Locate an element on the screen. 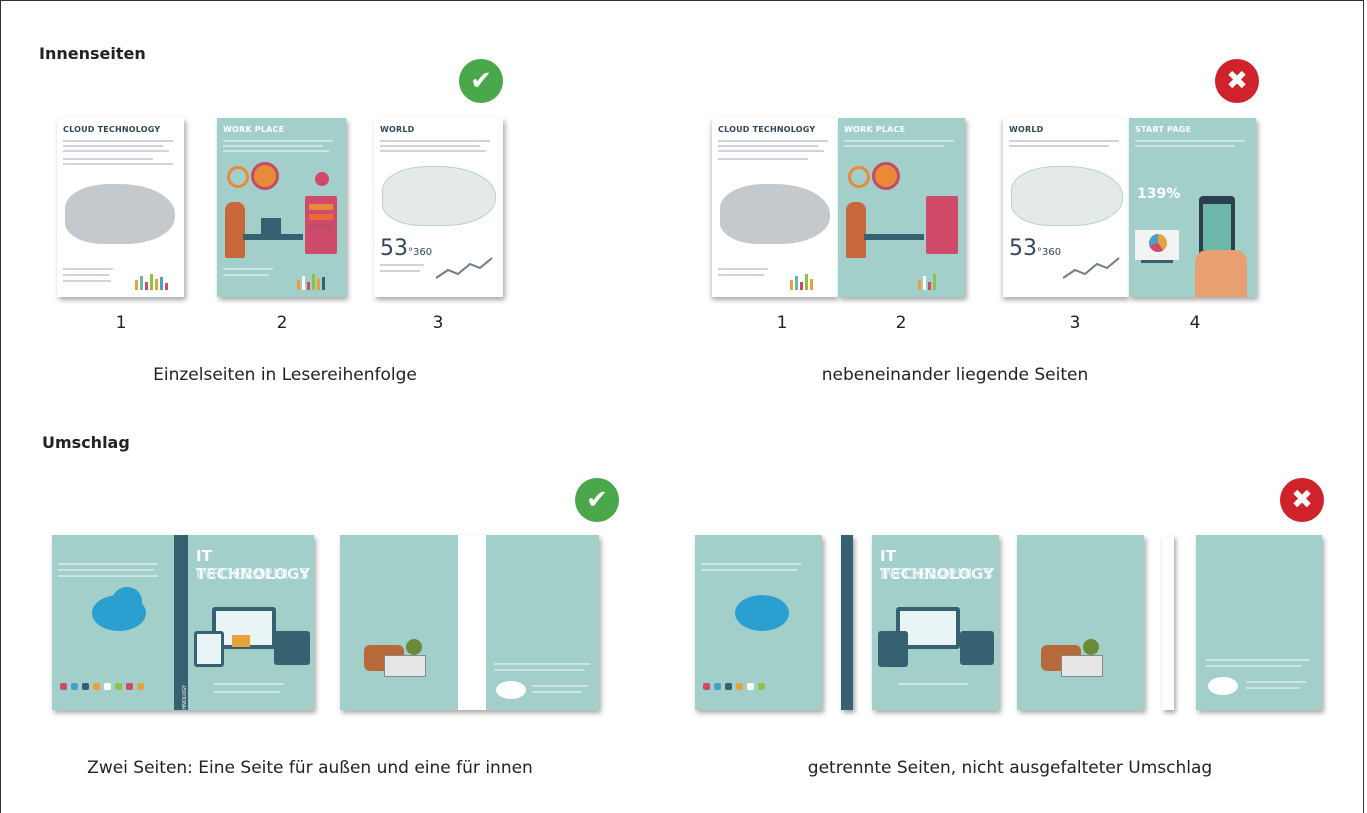 The height and width of the screenshot is (813, 1367). trend-line-graphic is located at coordinates (1091, 268).